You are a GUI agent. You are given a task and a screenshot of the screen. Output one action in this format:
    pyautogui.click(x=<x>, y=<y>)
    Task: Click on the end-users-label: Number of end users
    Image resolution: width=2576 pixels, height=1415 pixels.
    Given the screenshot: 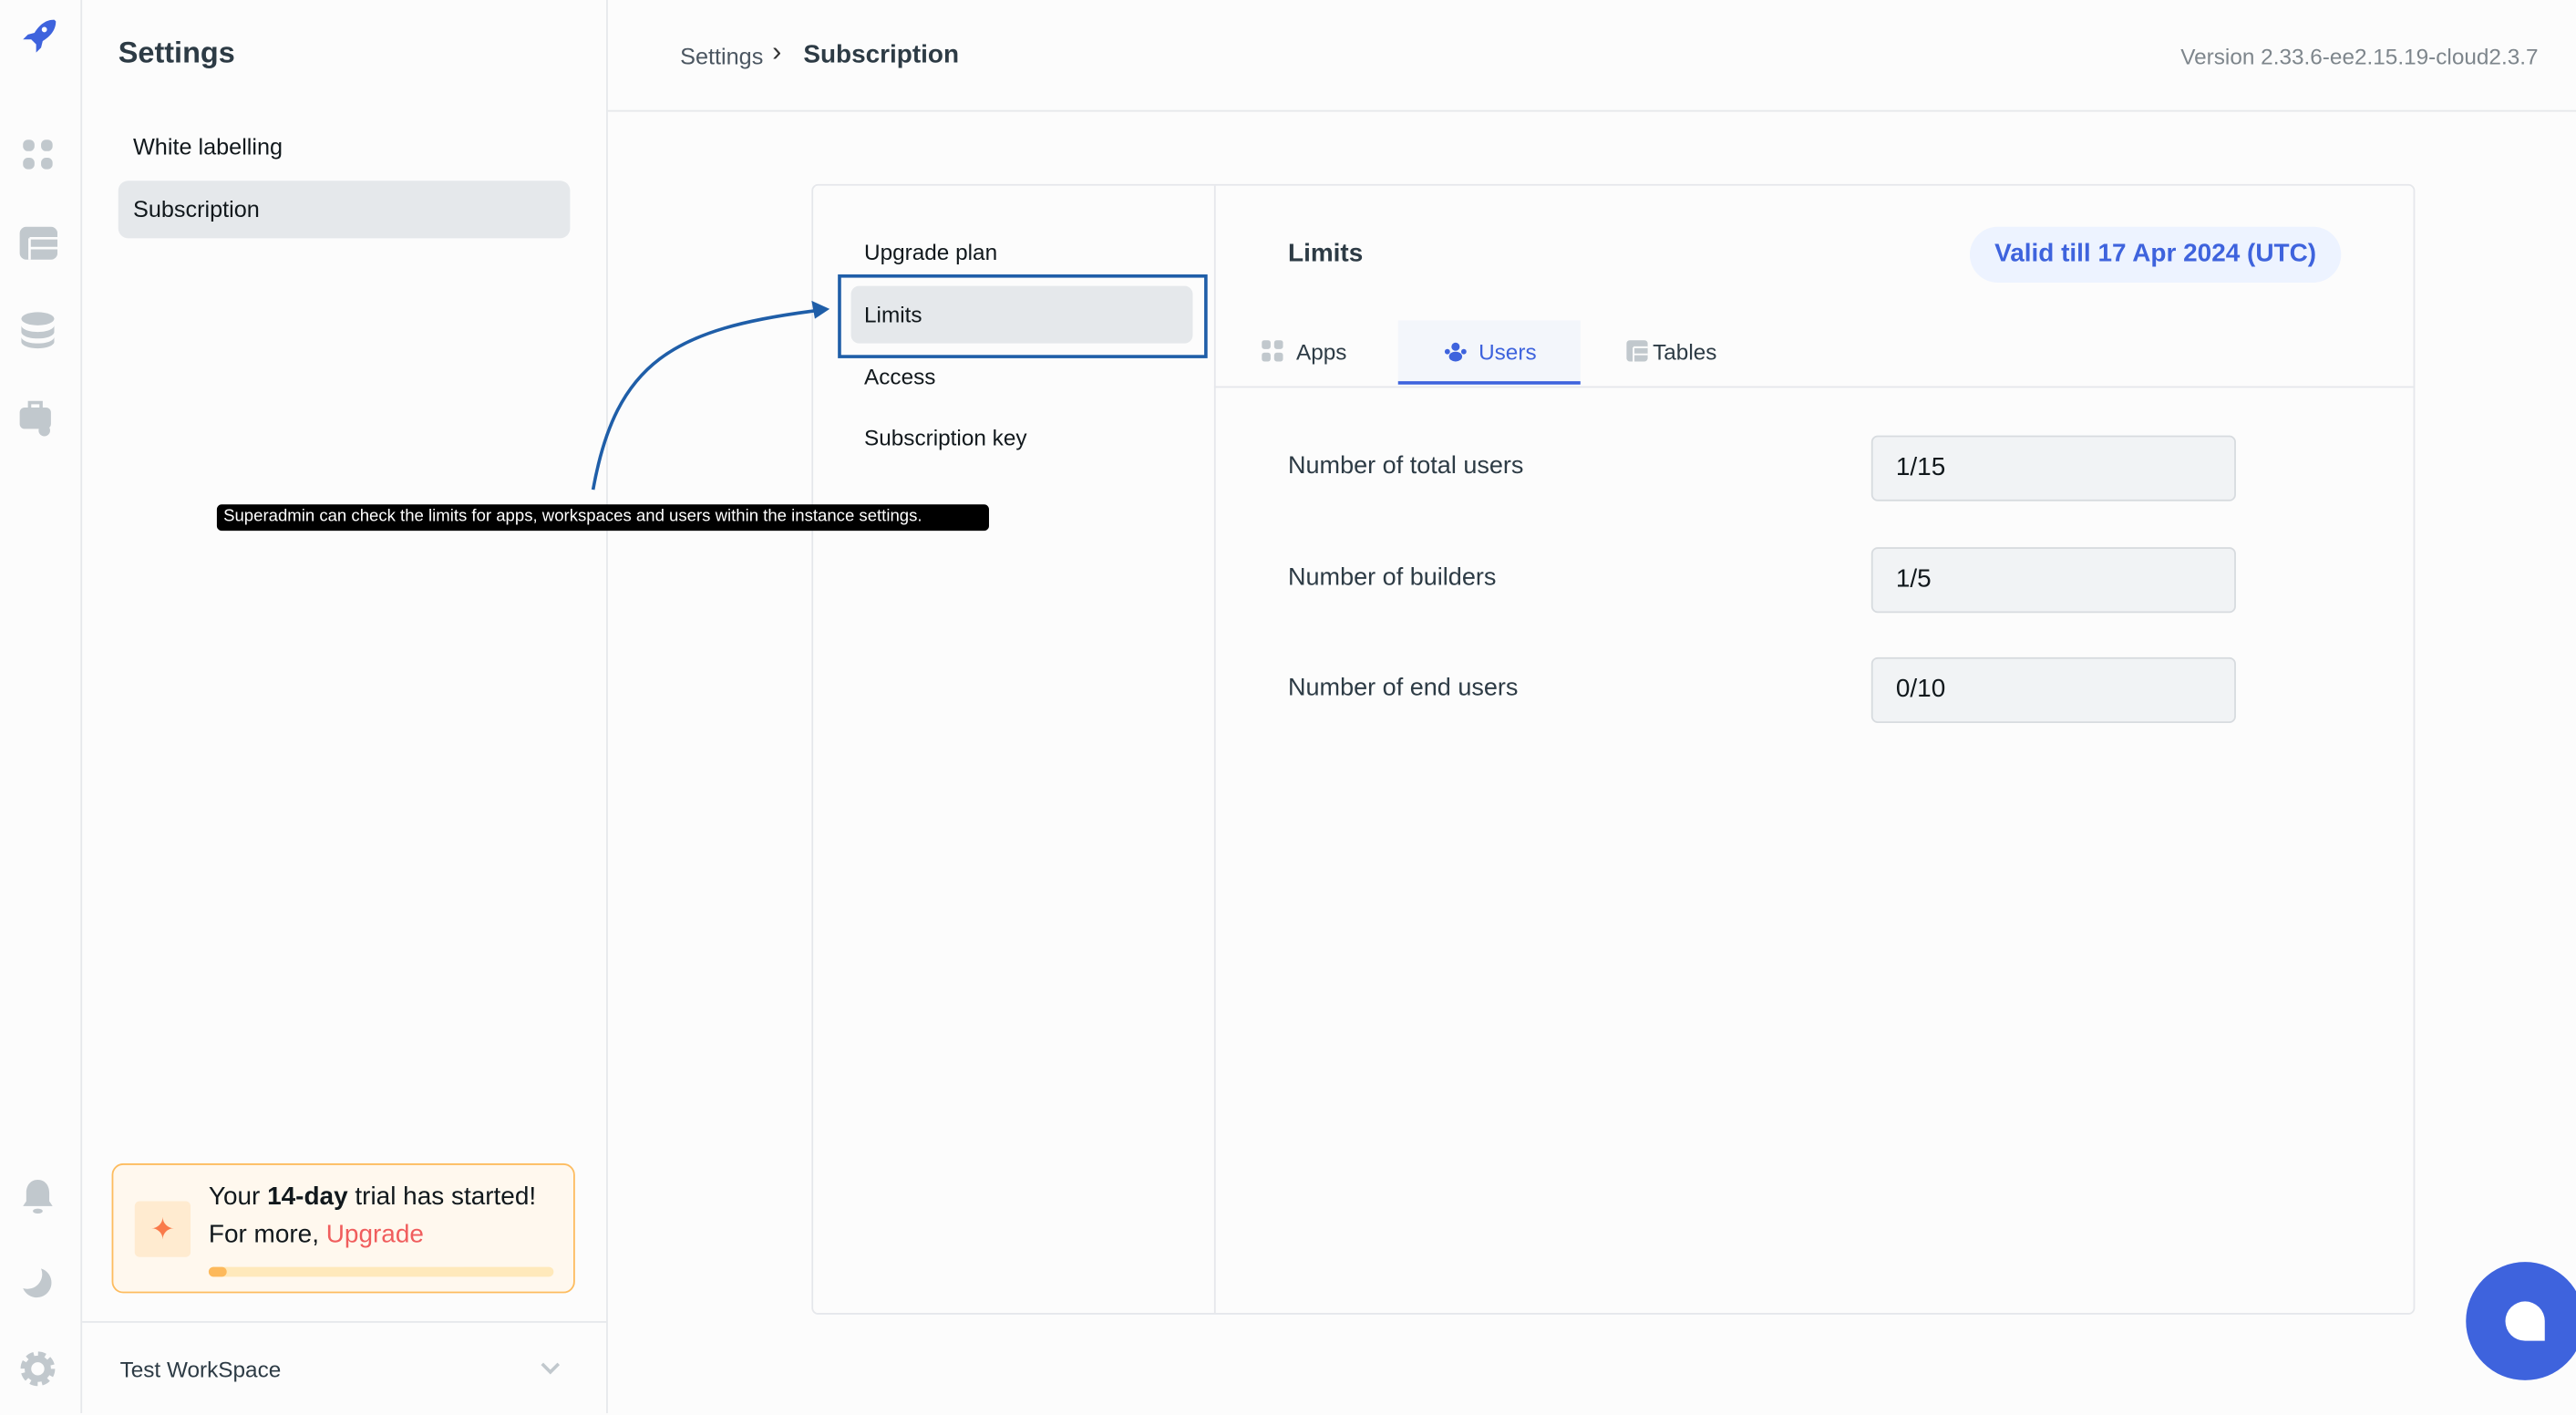 What is the action you would take?
    pyautogui.click(x=1403, y=687)
    